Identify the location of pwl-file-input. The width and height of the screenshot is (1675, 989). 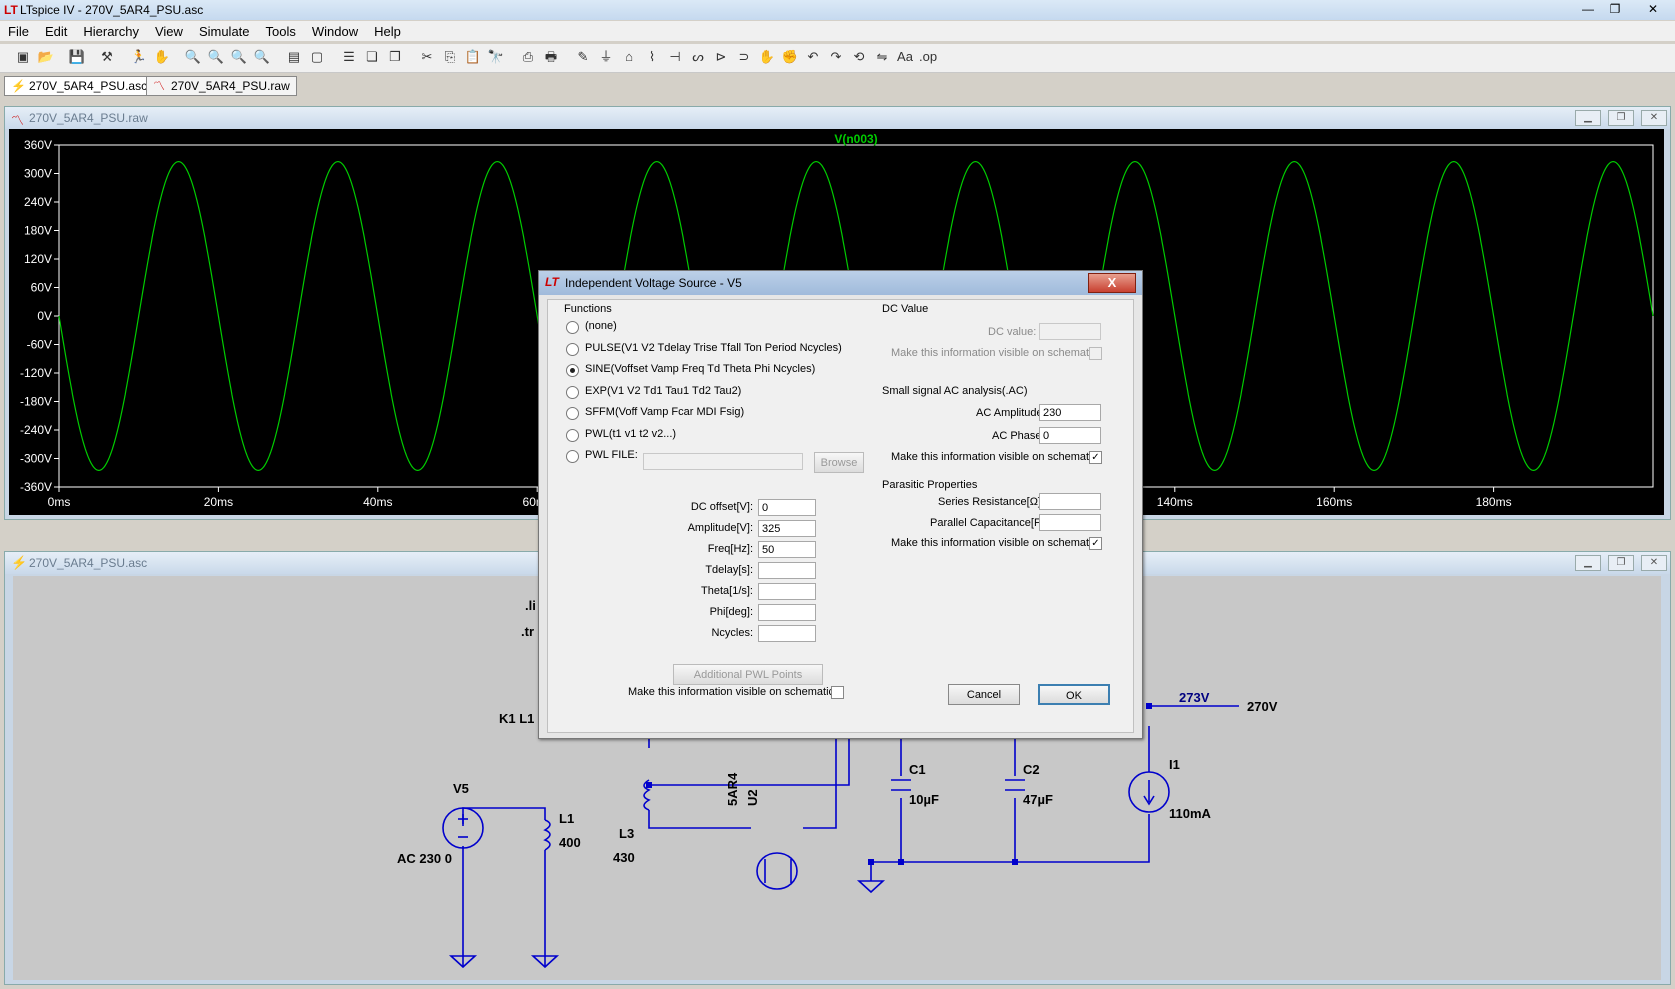
(723, 461).